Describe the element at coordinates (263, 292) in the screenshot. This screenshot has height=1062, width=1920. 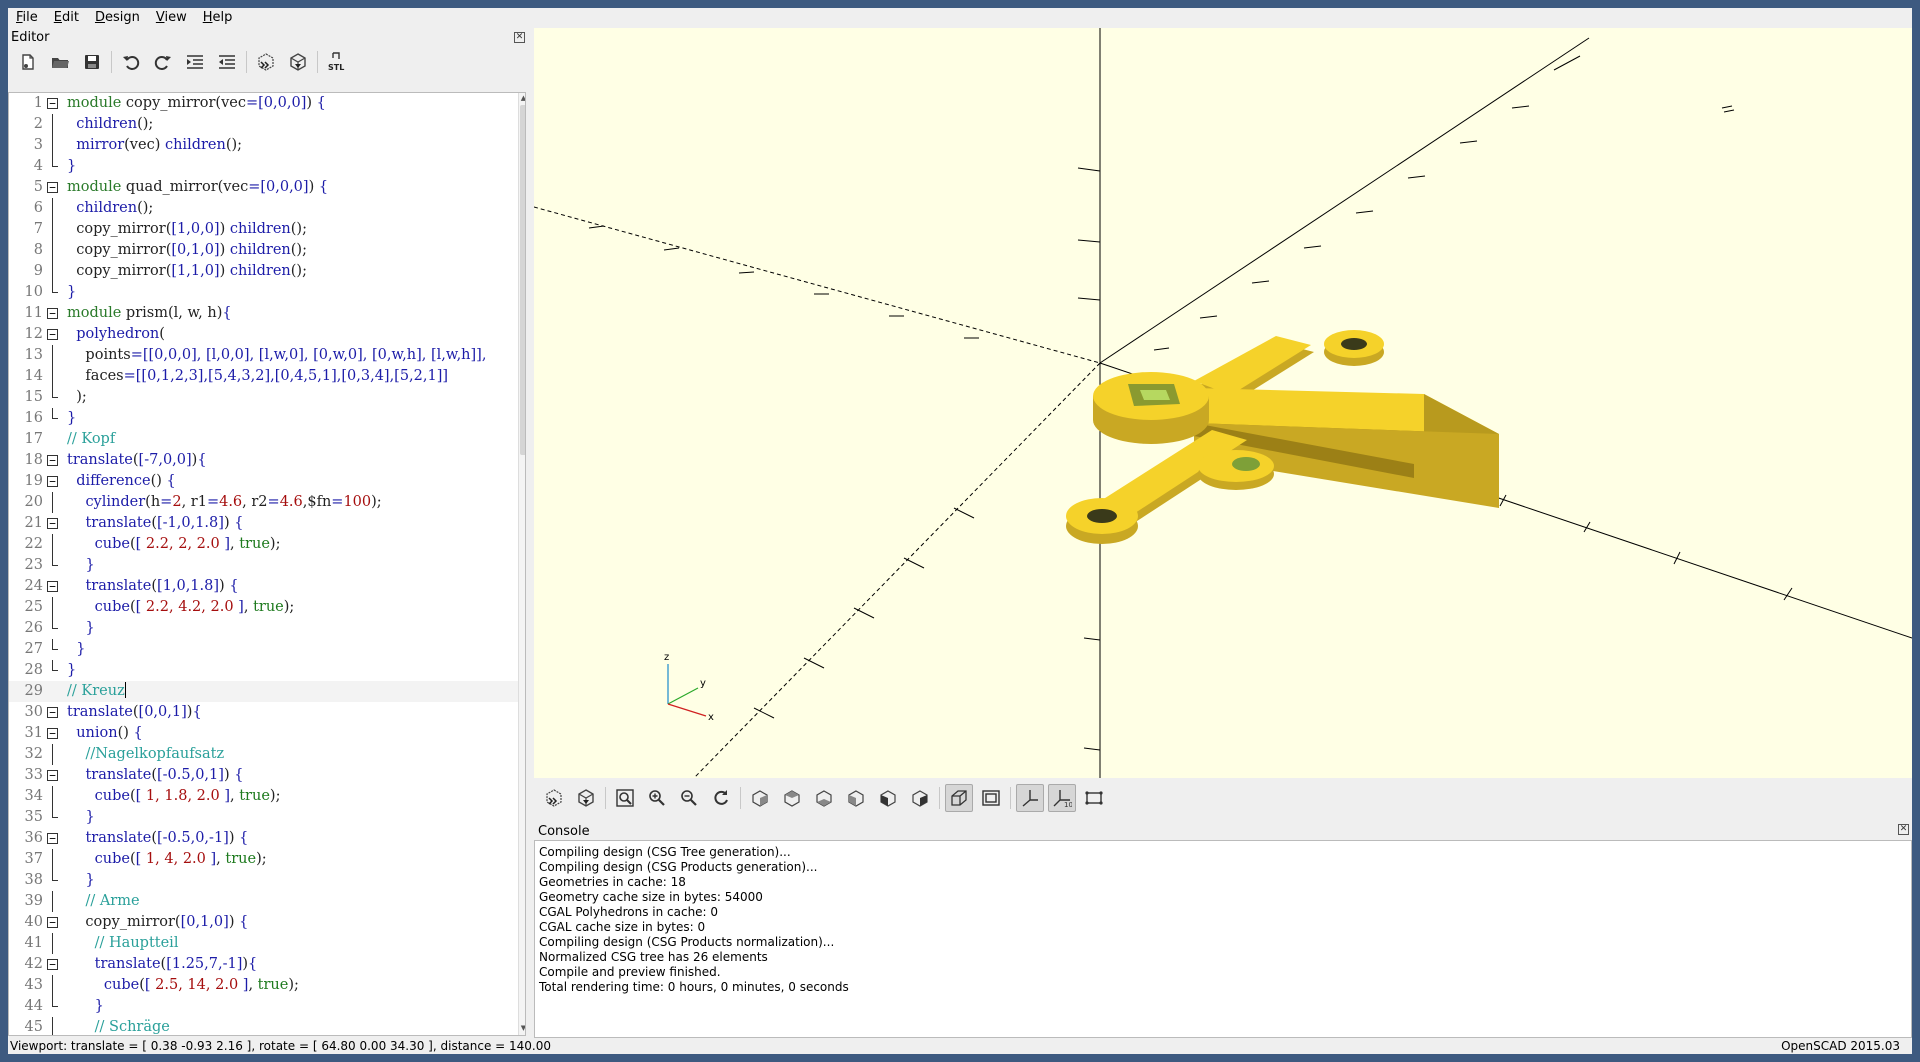
I see `code-line: 10}` at that location.